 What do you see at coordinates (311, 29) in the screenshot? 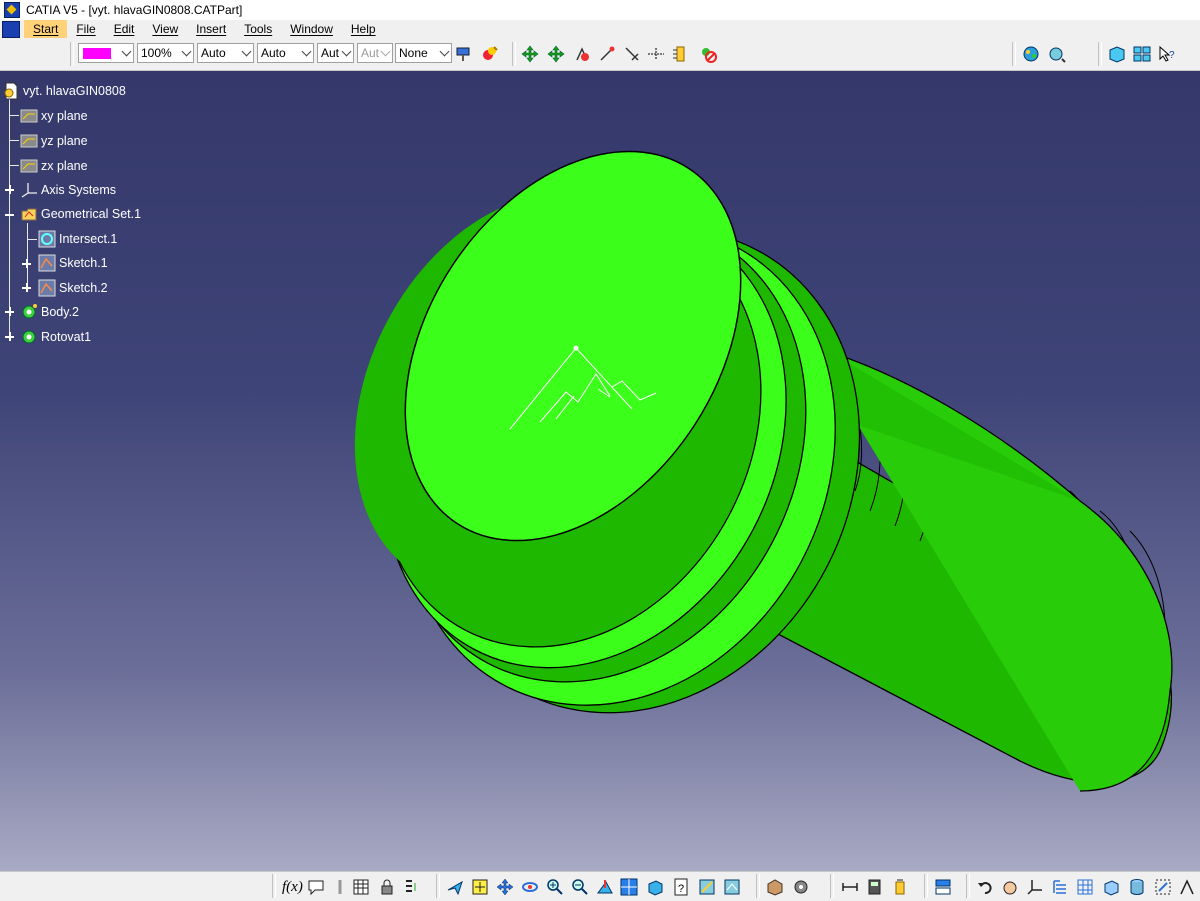
I see `menu-window: Window` at bounding box center [311, 29].